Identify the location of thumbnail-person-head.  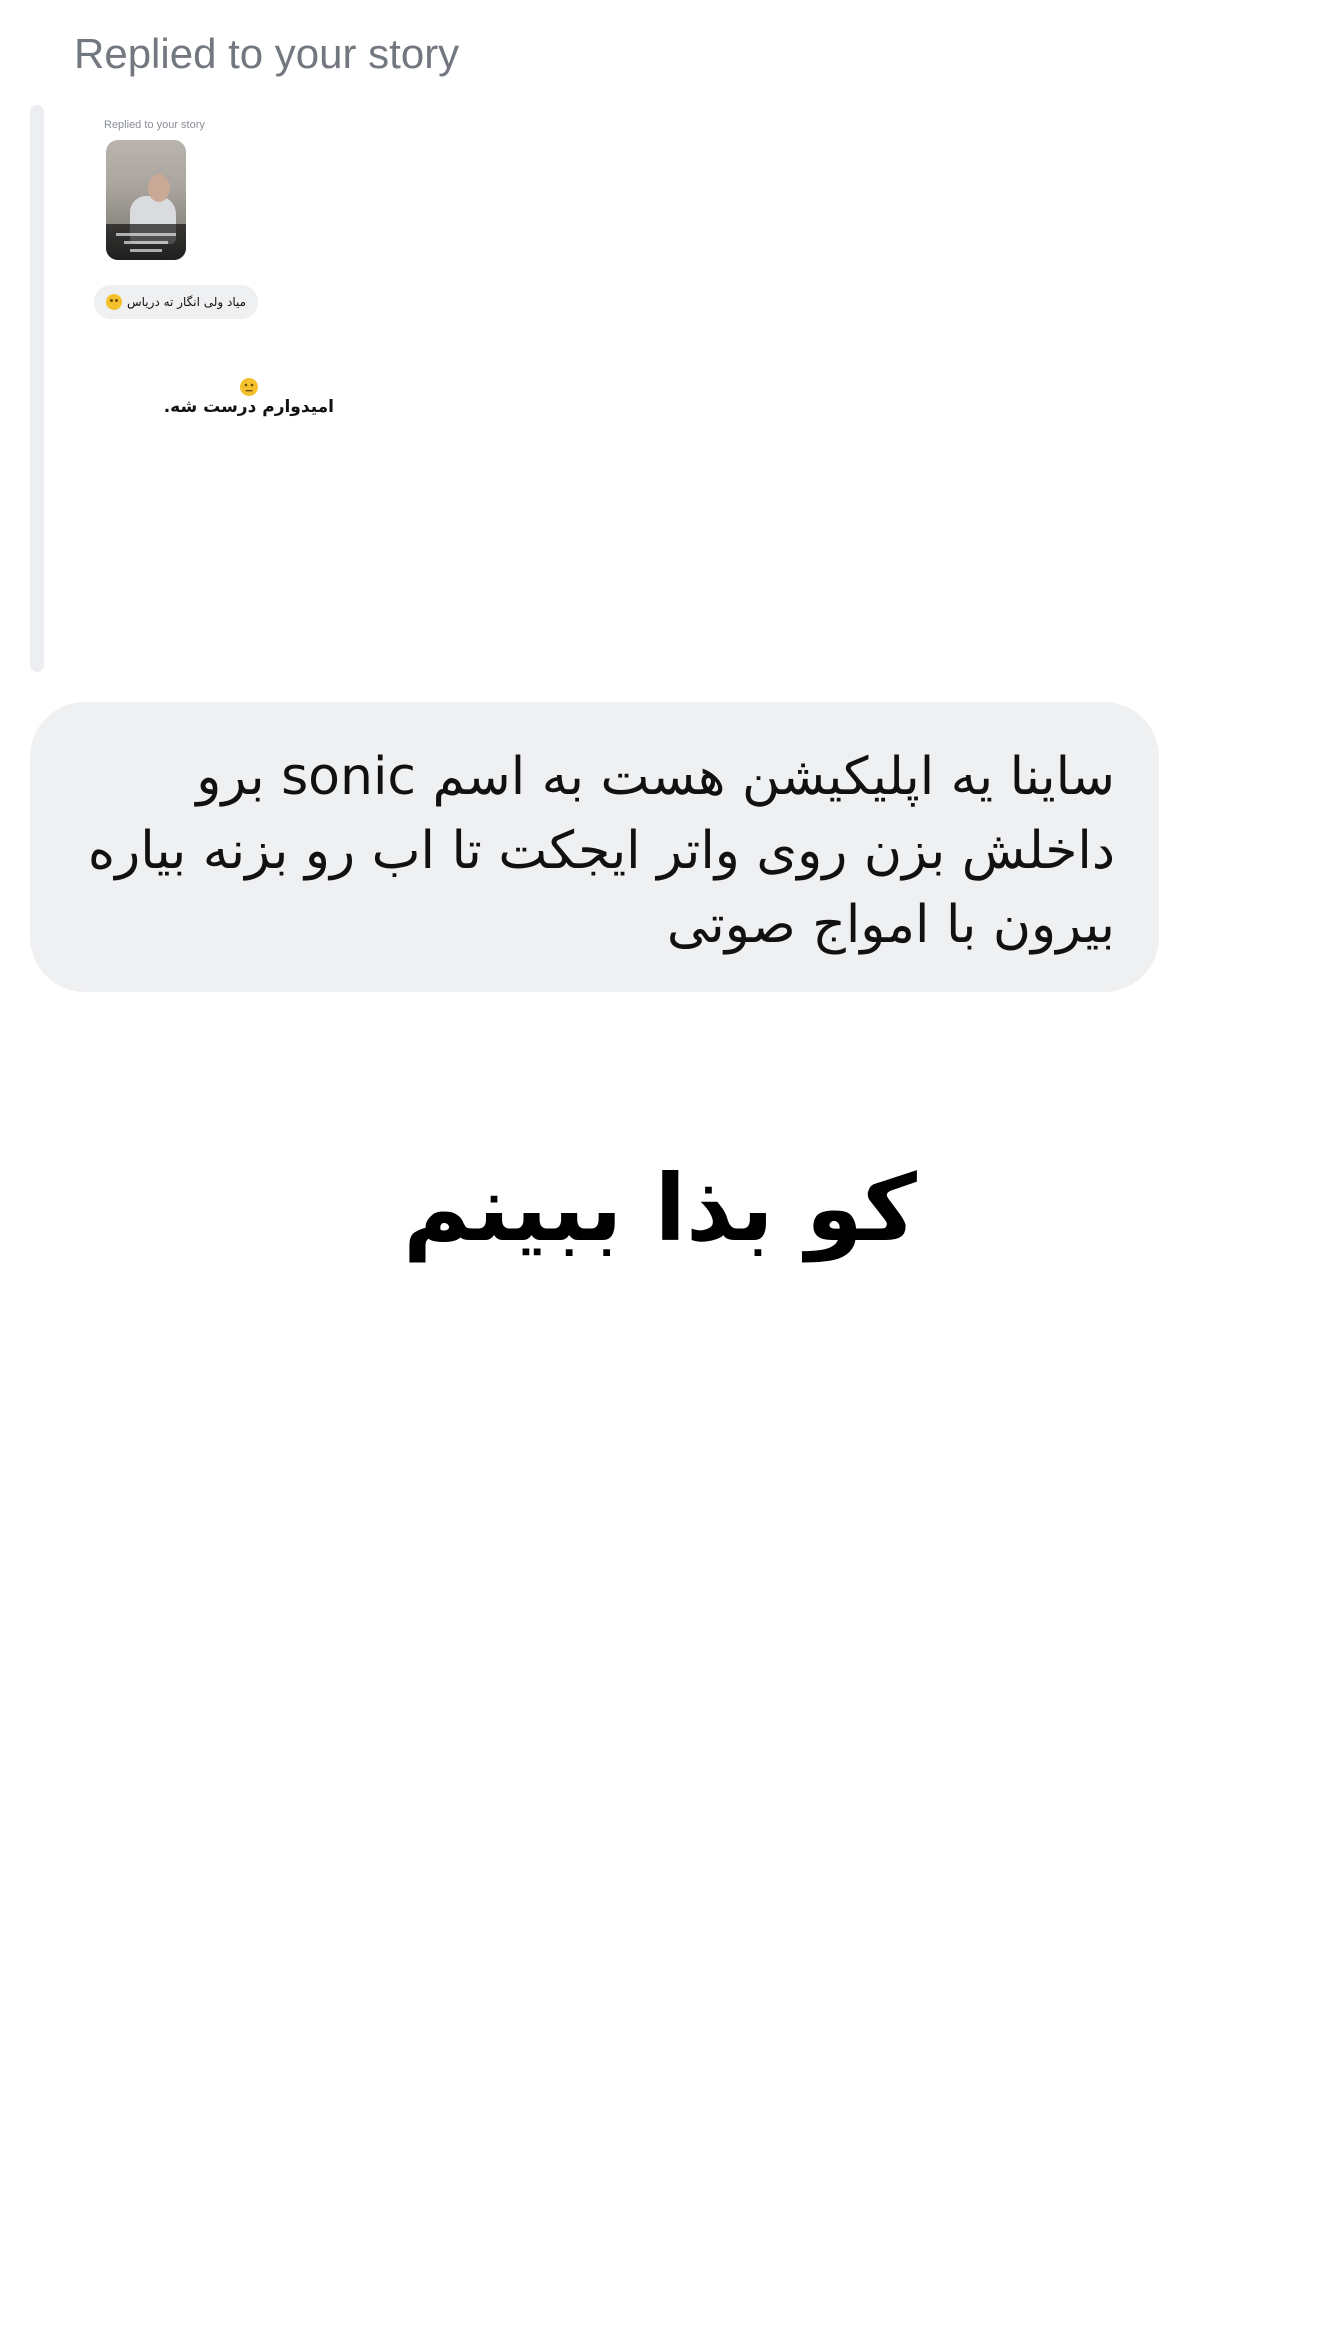
(159, 188).